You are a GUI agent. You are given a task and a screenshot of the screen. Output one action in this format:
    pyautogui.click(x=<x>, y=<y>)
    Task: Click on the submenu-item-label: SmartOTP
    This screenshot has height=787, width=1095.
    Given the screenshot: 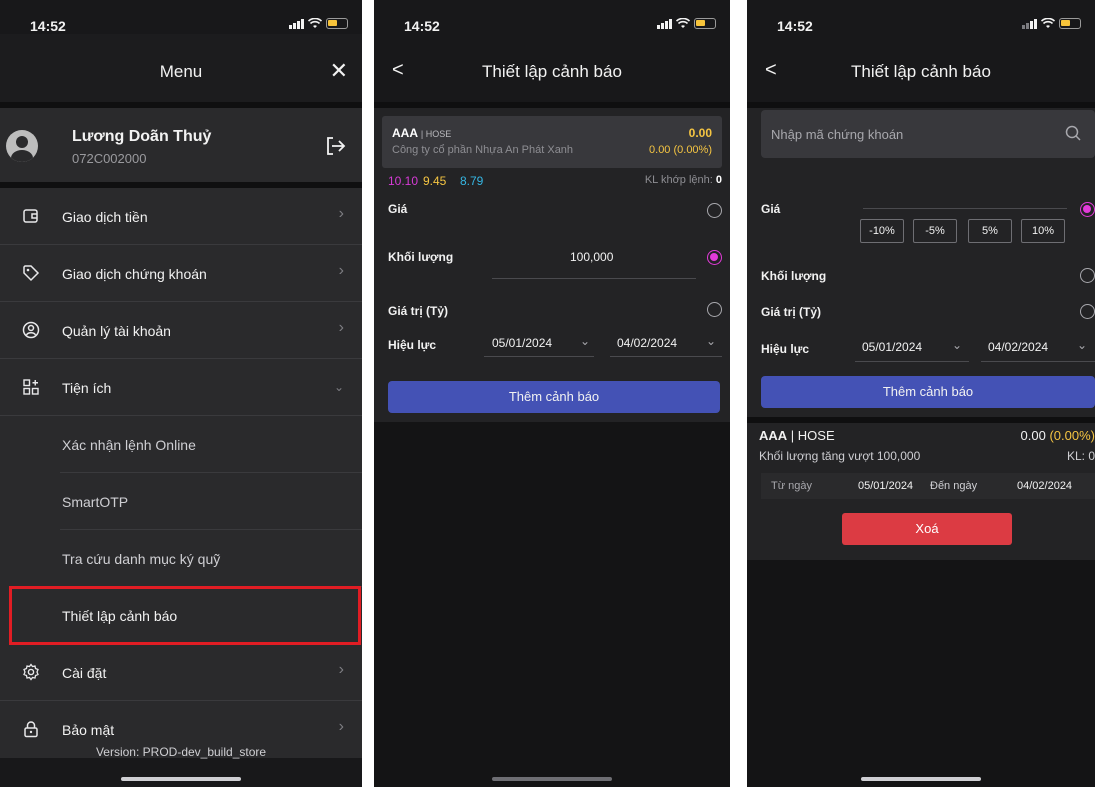 What is the action you would take?
    pyautogui.click(x=95, y=502)
    